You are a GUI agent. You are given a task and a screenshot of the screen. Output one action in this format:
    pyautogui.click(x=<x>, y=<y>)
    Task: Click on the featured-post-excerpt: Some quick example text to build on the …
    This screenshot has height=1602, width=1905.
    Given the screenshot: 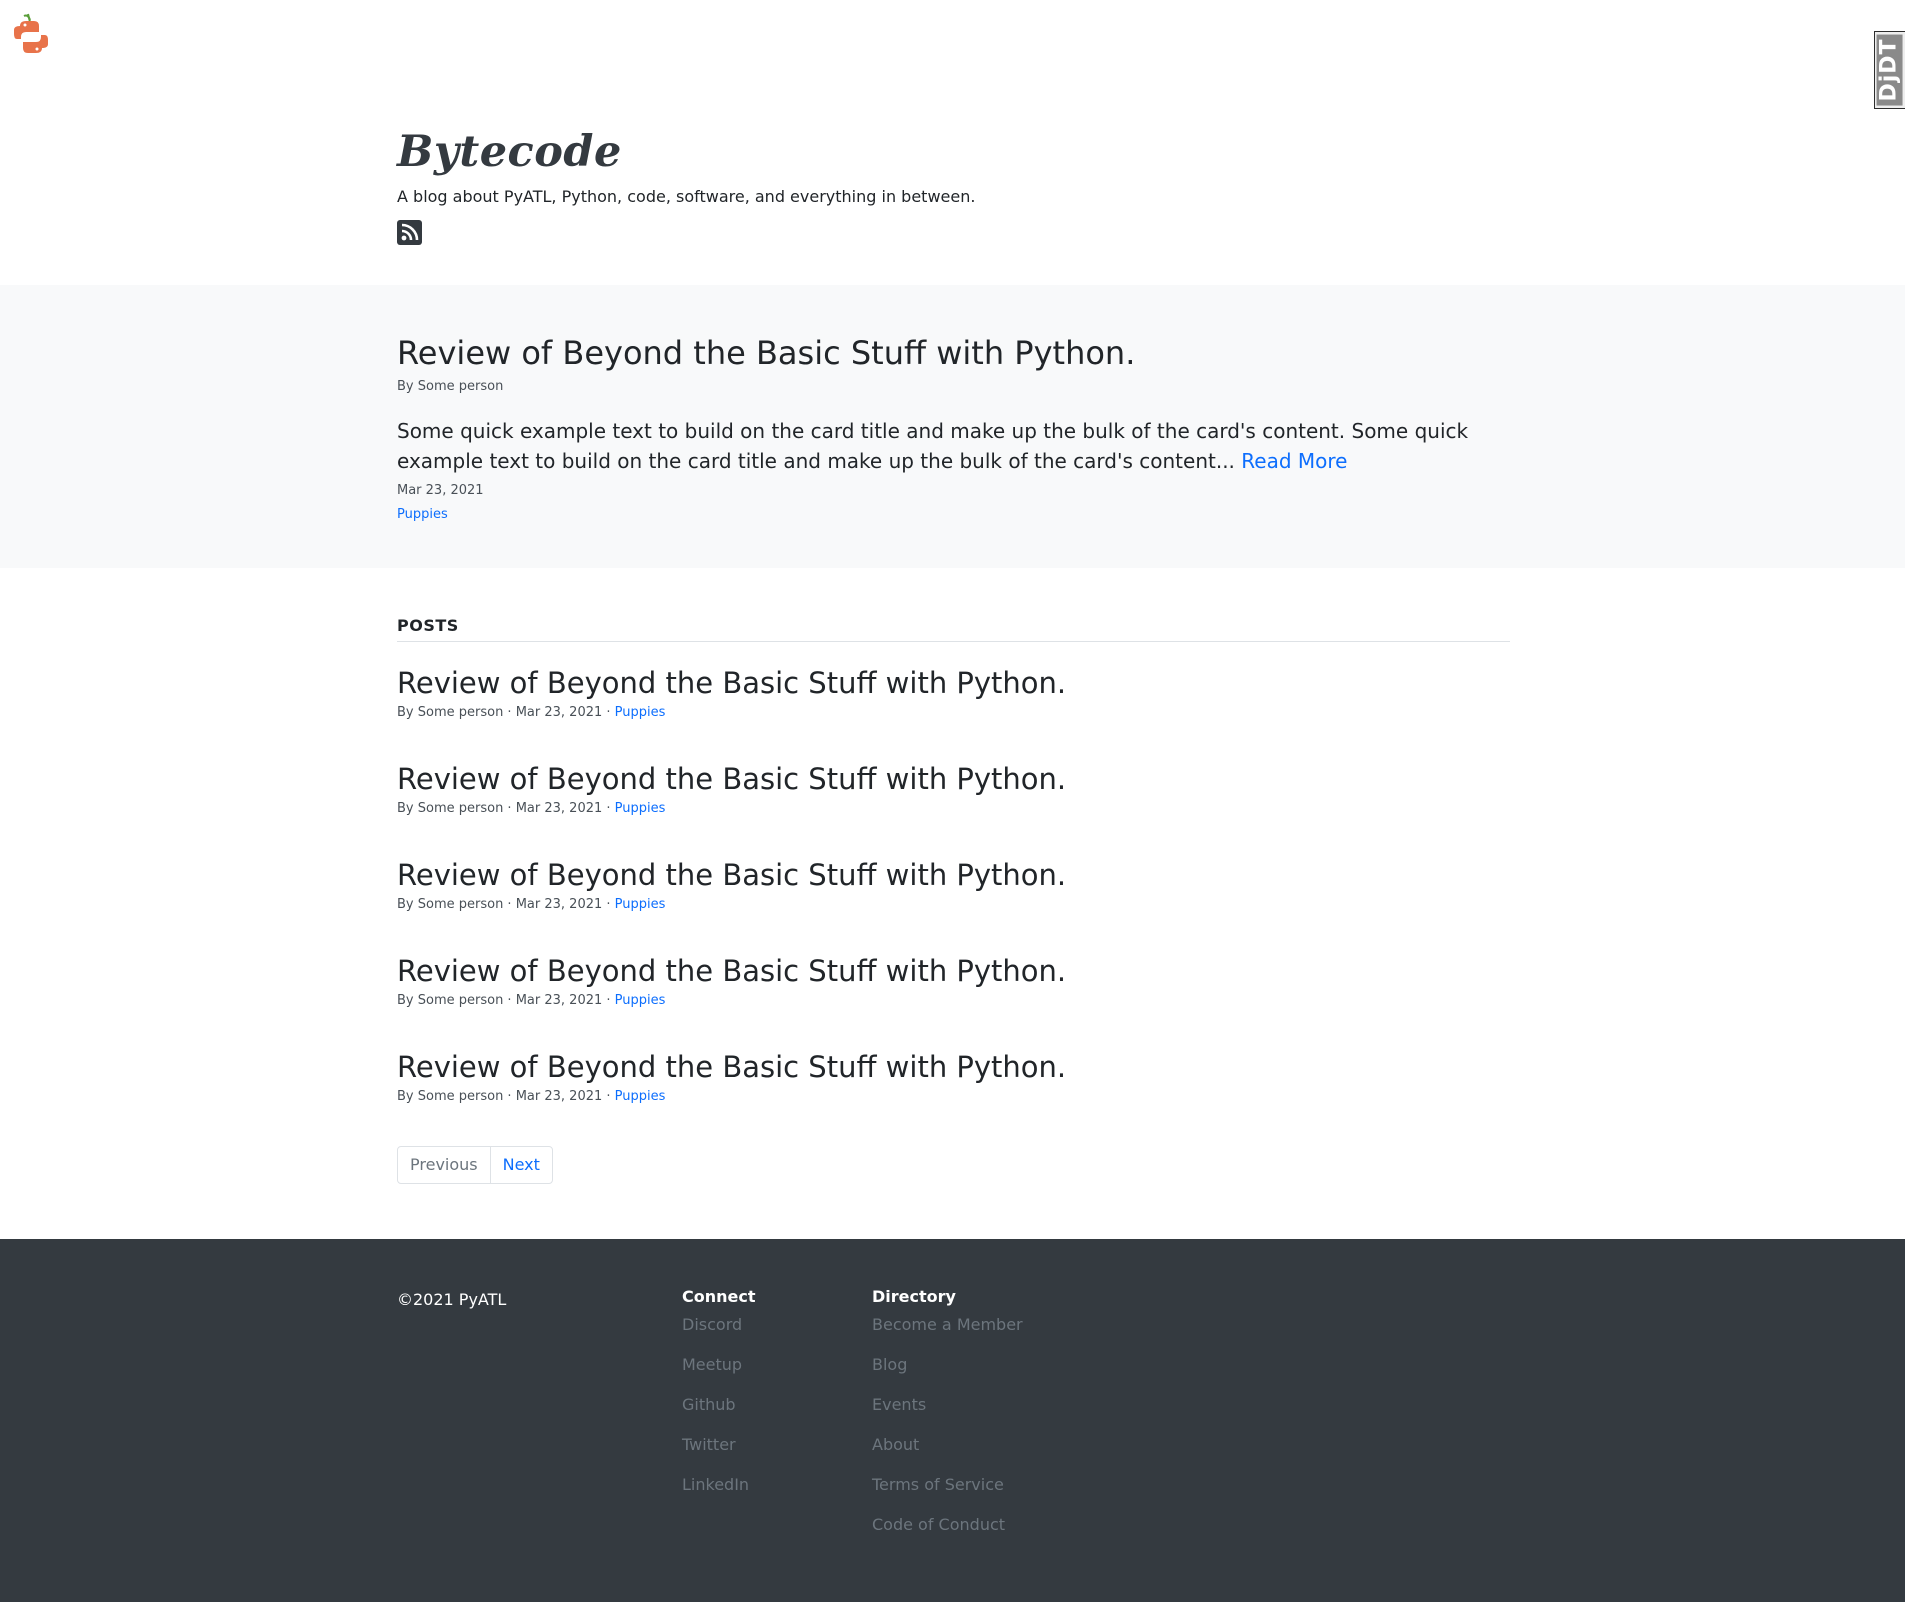 What is the action you would take?
    pyautogui.click(x=953, y=446)
    